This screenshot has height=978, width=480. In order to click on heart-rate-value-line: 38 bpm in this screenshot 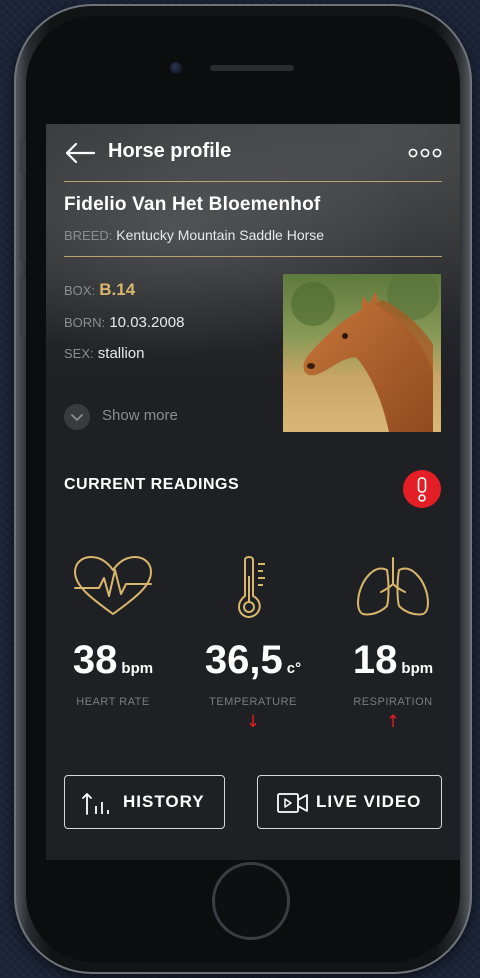, I will do `click(113, 660)`.